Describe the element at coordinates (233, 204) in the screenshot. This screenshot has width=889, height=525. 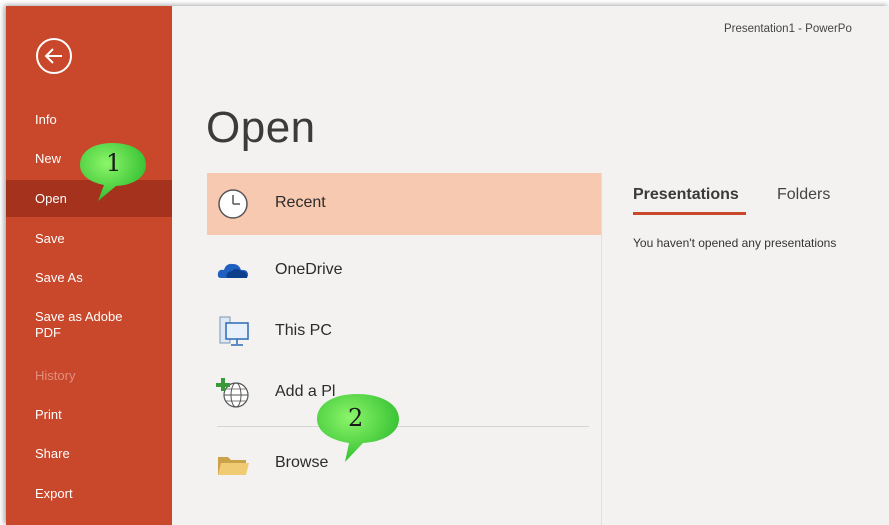
I see `clock-icon` at that location.